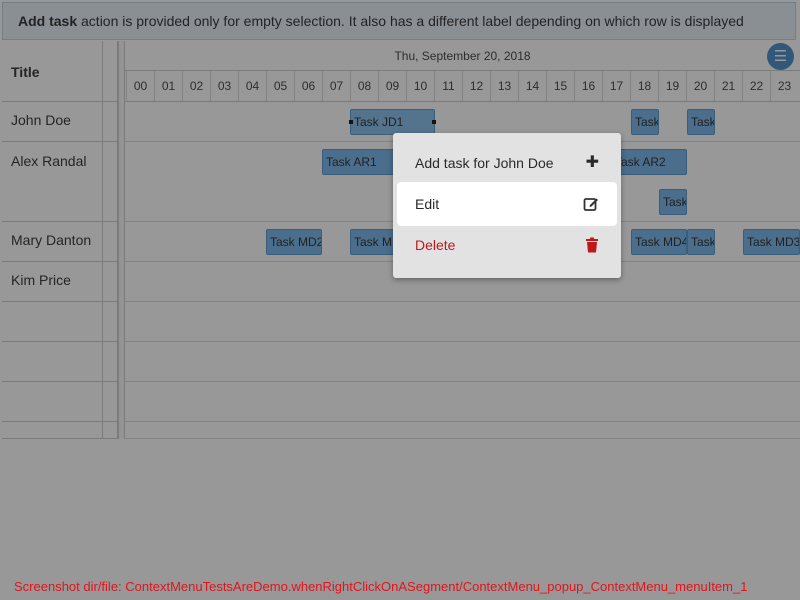 The height and width of the screenshot is (600, 800). I want to click on plus-icon: ✚, so click(592, 162).